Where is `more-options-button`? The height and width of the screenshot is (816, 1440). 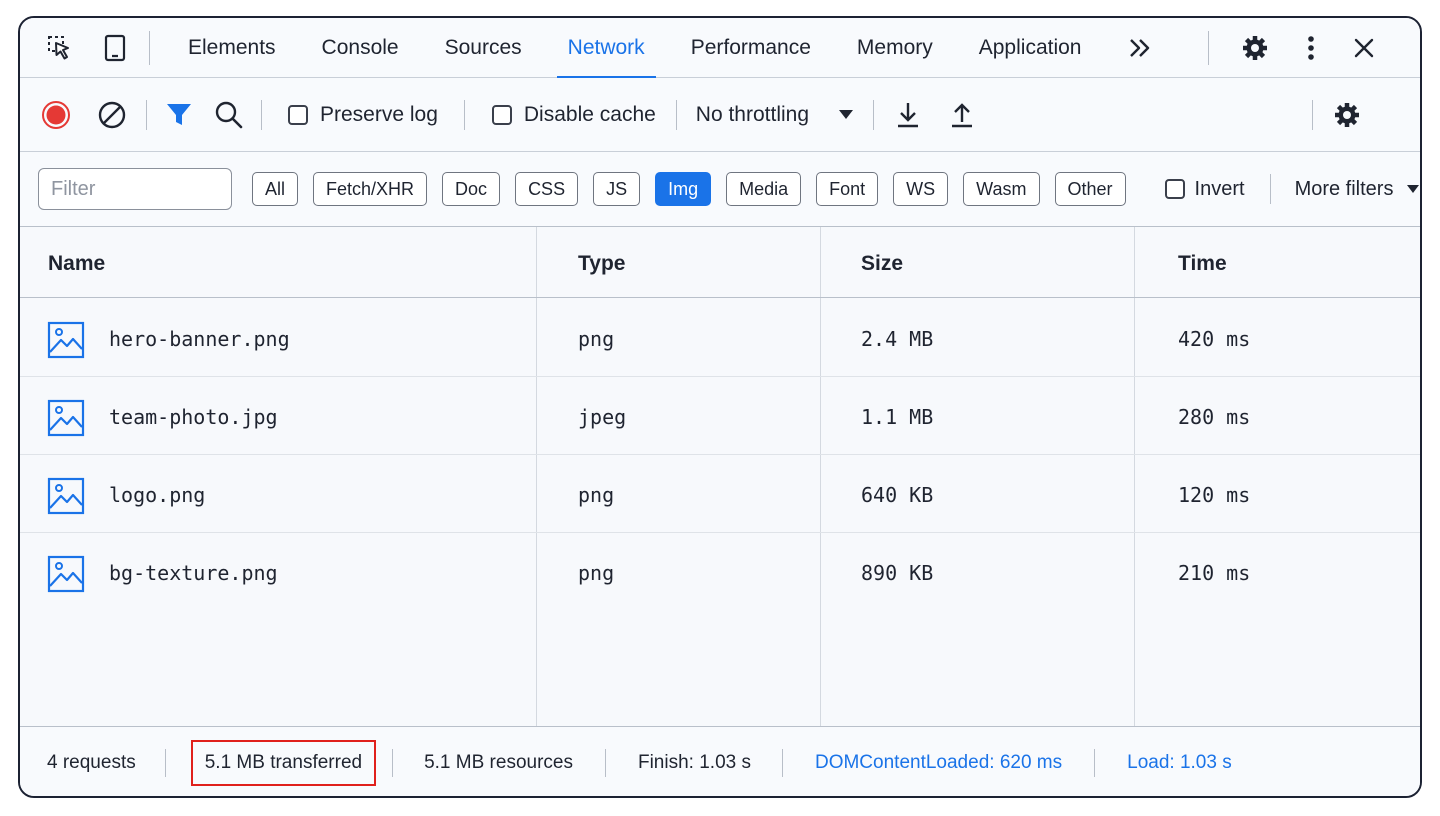 more-options-button is located at coordinates (1311, 48).